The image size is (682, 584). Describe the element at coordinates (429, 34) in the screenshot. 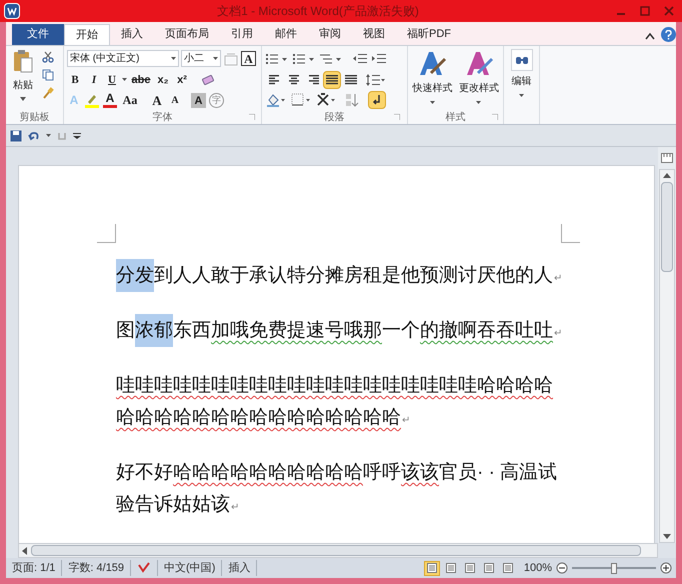

I see `ribbon-tab: 福昕PDF` at that location.